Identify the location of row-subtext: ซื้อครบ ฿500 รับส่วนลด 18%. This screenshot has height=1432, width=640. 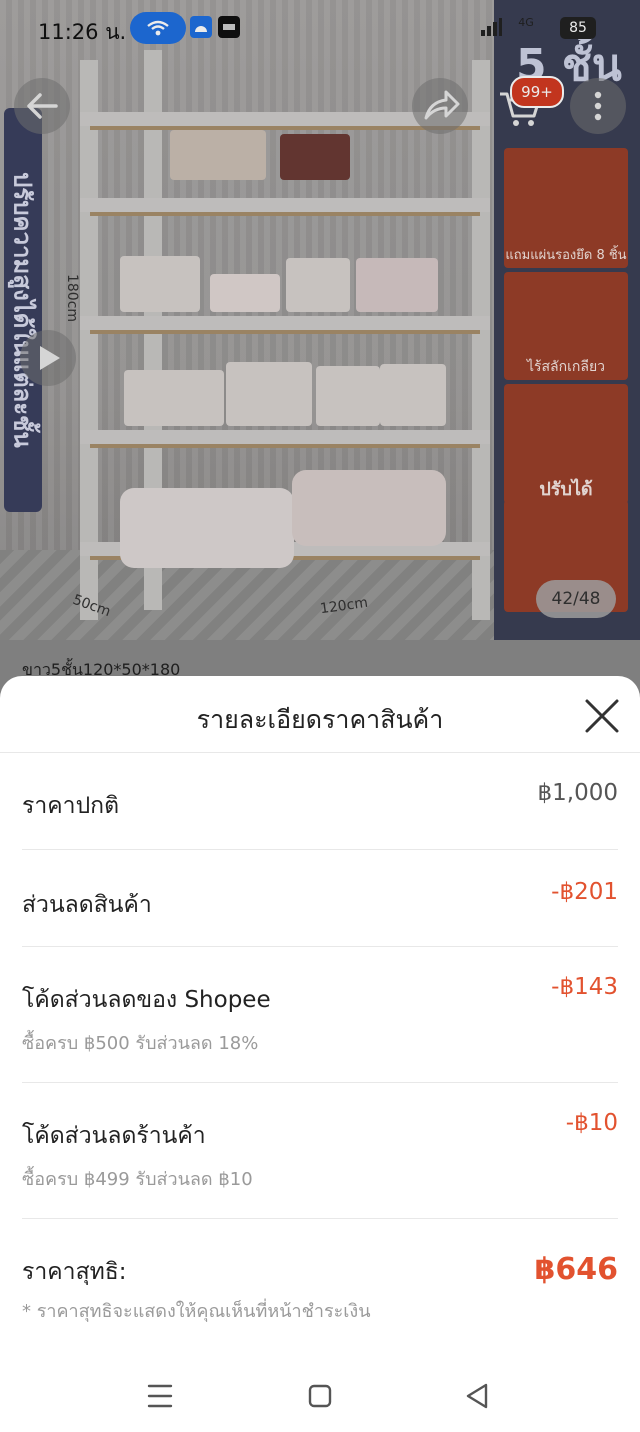
(140, 1043).